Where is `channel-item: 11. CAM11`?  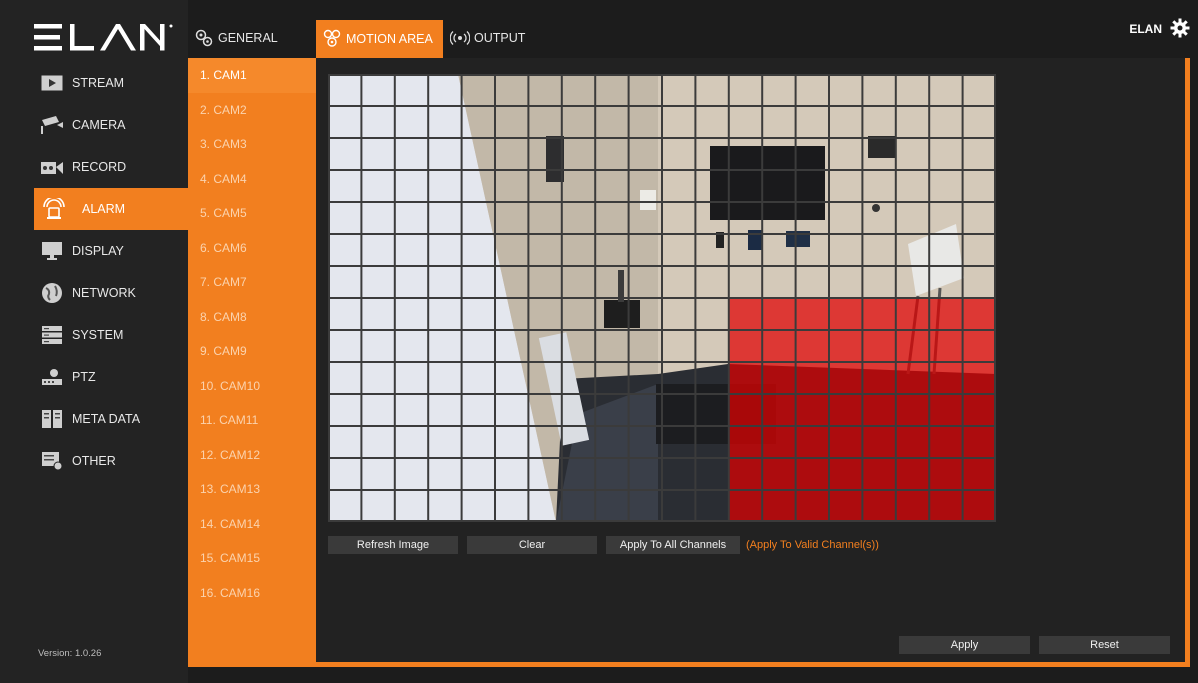 channel-item: 11. CAM11 is located at coordinates (252, 420).